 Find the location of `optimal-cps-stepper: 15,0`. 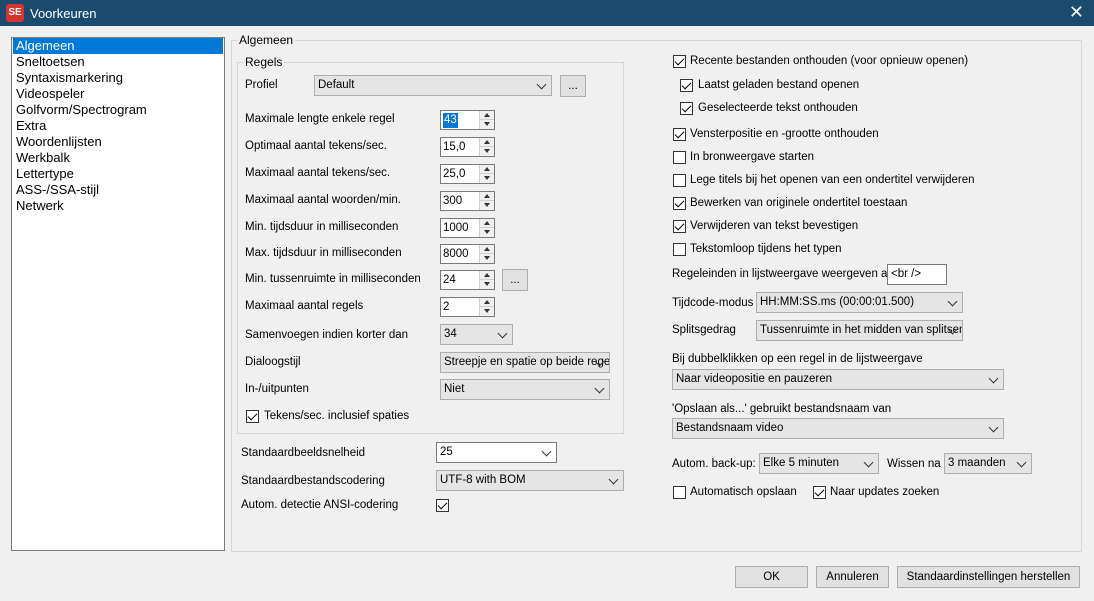

optimal-cps-stepper: 15,0 is located at coordinates (467, 147).